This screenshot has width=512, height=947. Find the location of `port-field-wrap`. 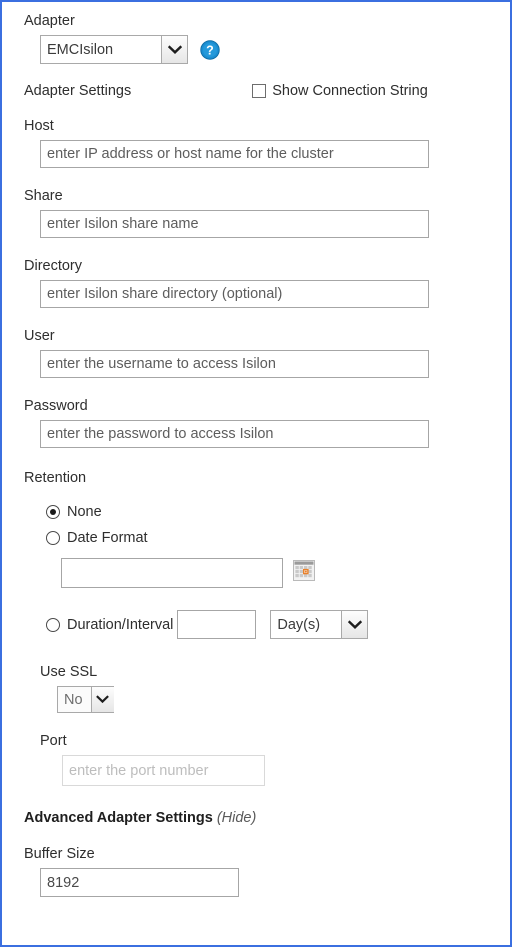

port-field-wrap is located at coordinates (286, 770).